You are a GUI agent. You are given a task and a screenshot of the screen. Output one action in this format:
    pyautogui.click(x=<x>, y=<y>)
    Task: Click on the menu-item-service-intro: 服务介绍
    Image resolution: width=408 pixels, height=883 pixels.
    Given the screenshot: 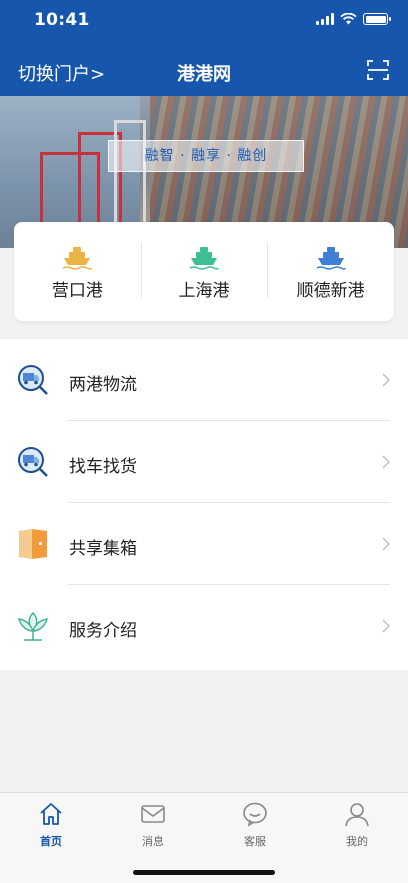 What is the action you would take?
    pyautogui.click(x=204, y=626)
    